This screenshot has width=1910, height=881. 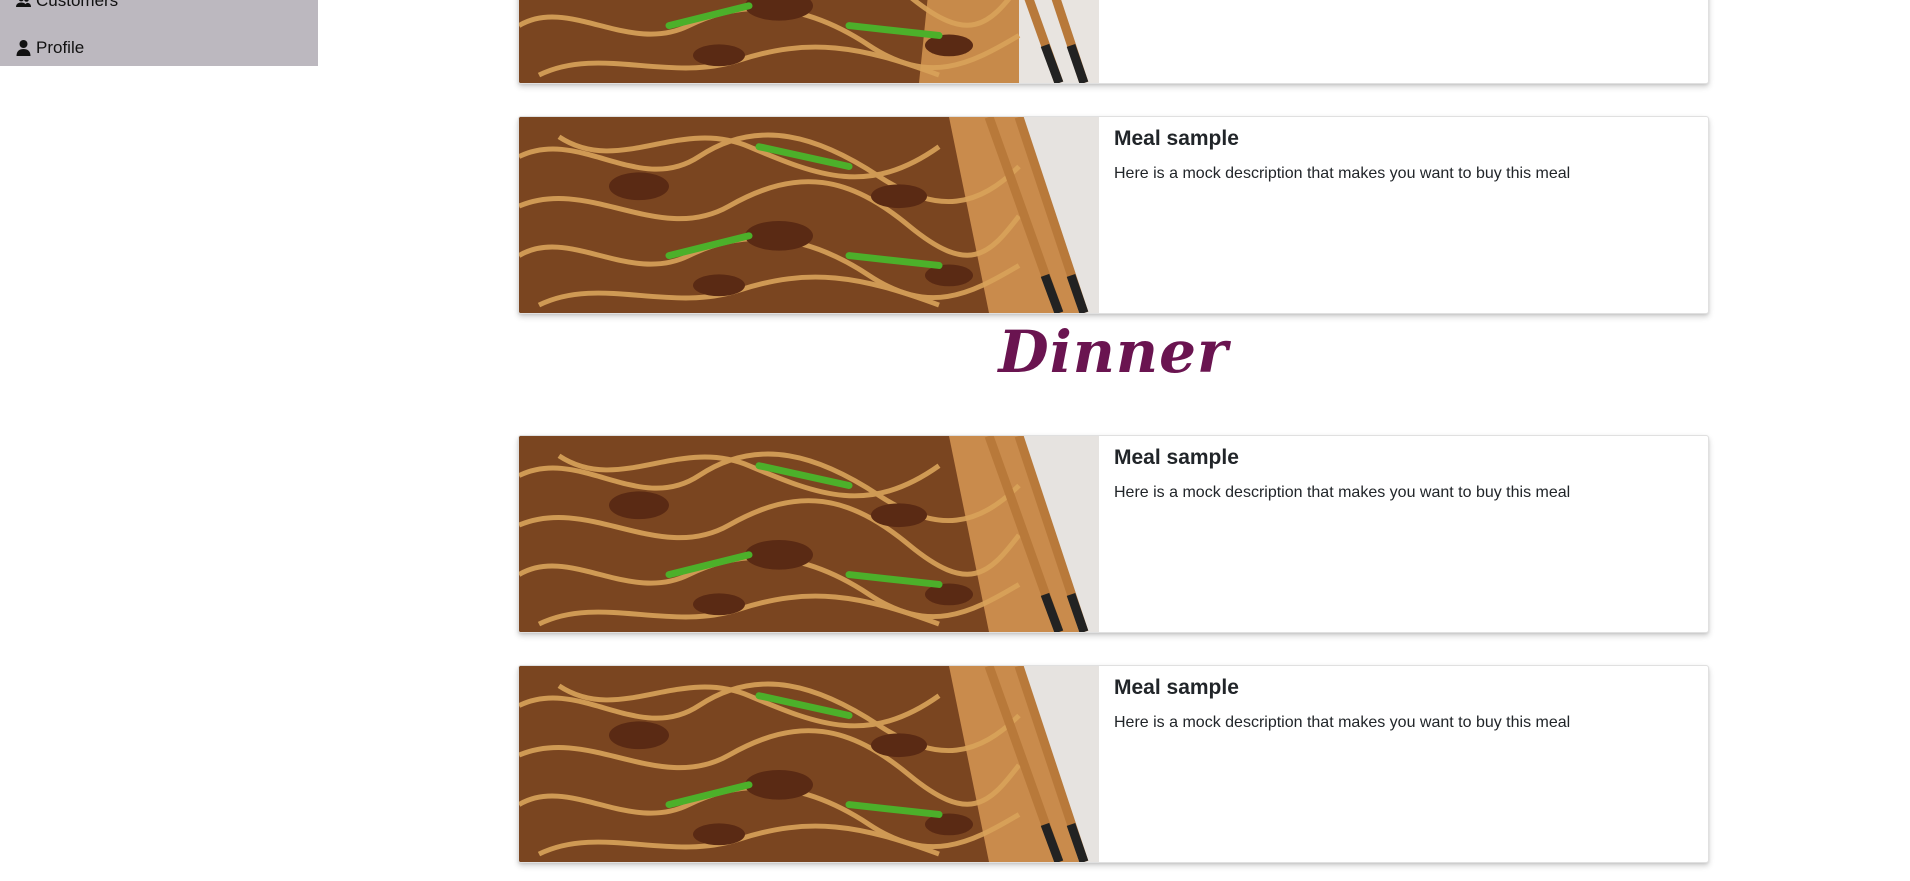 What do you see at coordinates (77, 5) in the screenshot?
I see `sidebar-item-label: Customers` at bounding box center [77, 5].